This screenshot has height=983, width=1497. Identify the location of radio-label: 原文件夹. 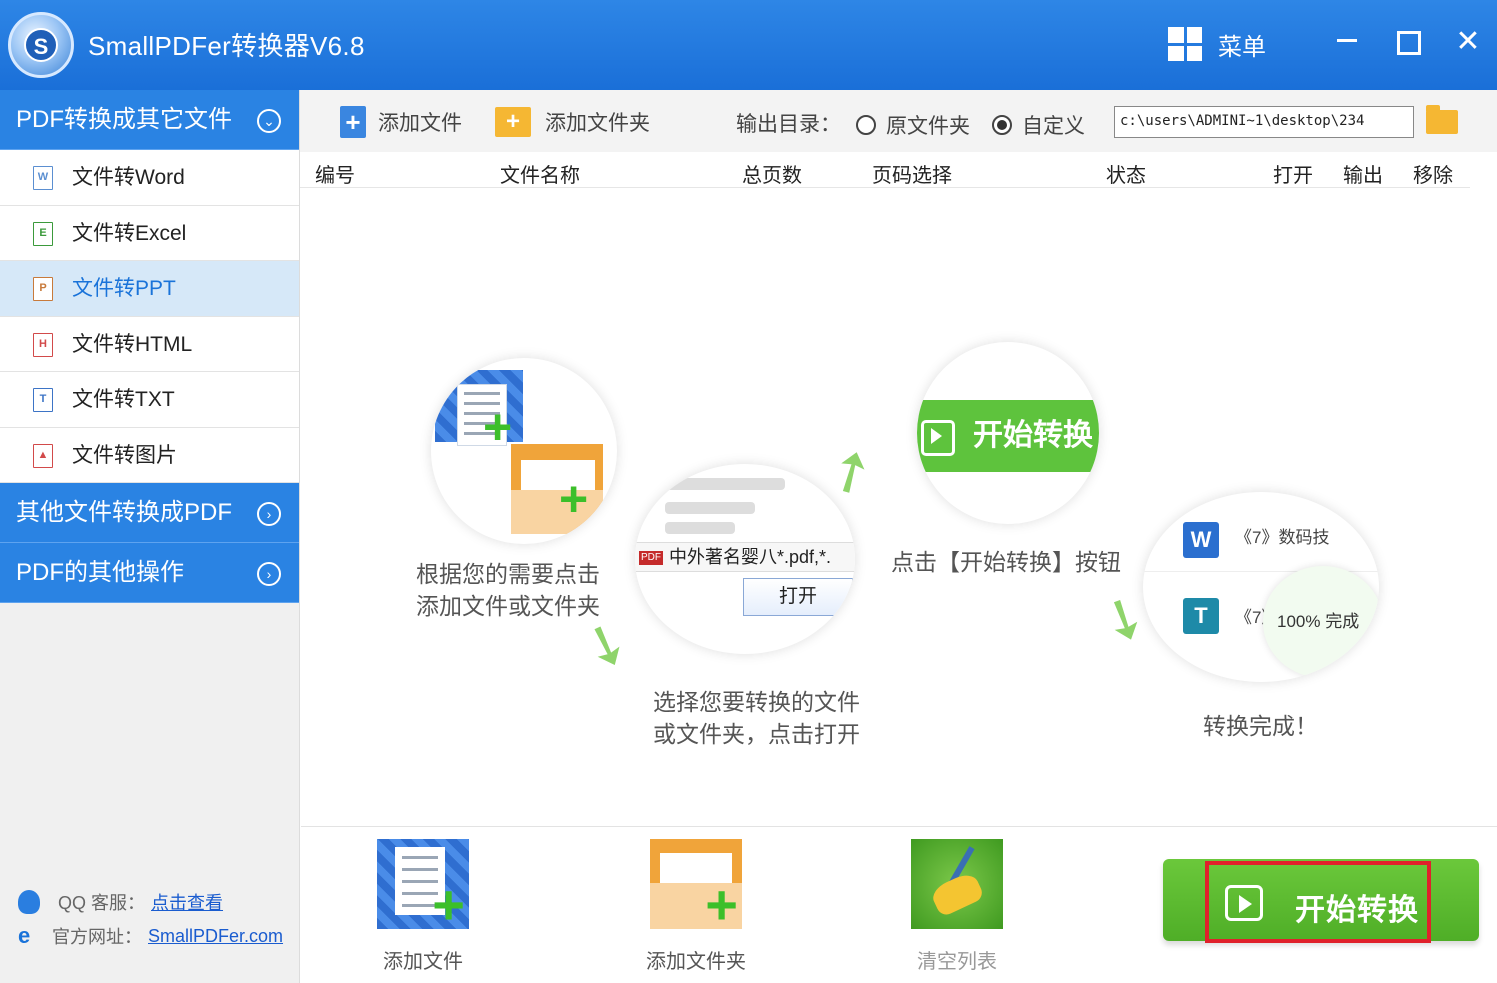
(928, 126).